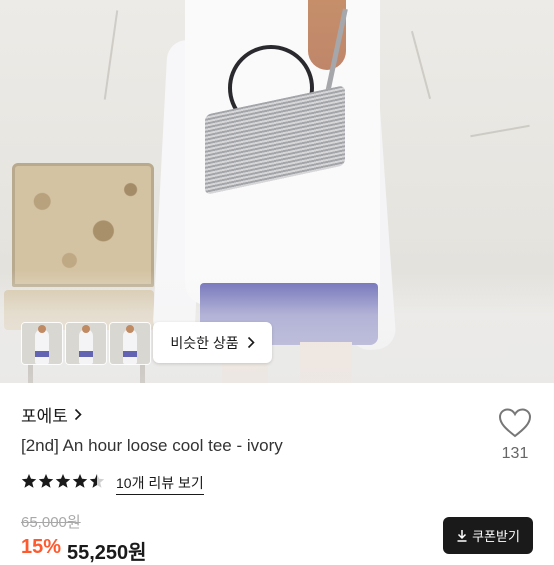  I want to click on coupon-button: 쿠폰받기, so click(488, 535).